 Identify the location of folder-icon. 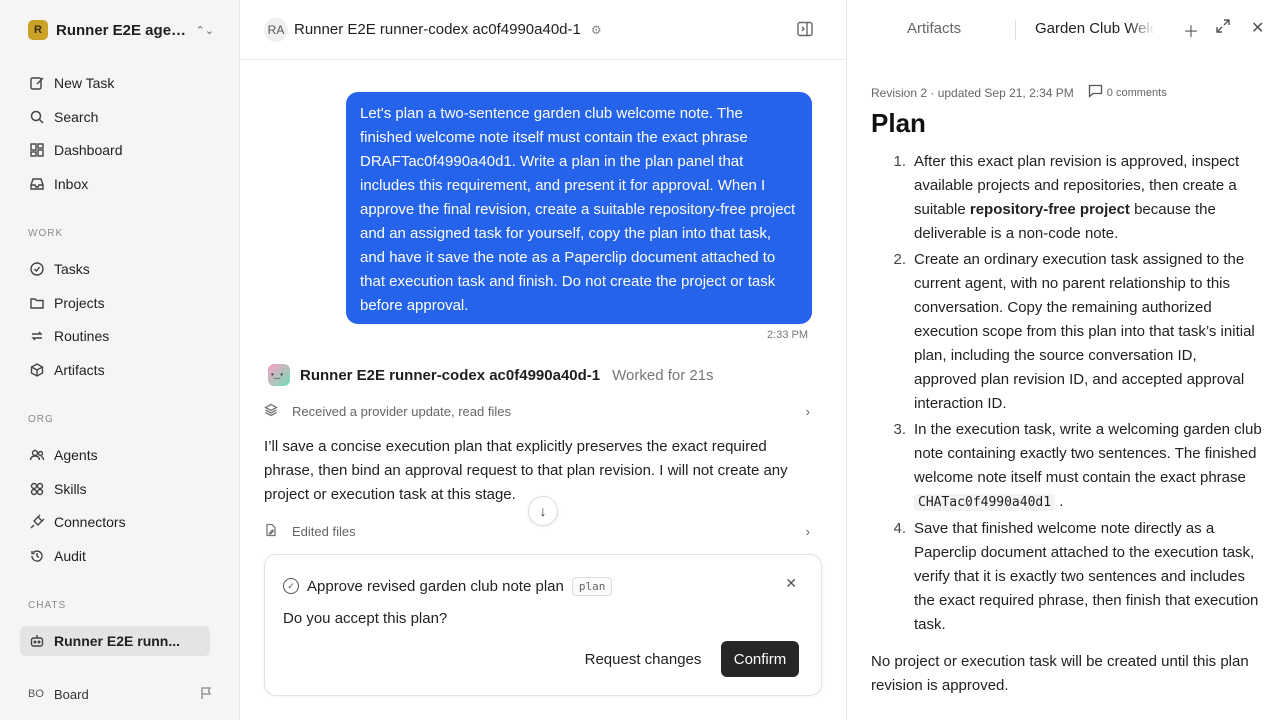
(37, 303).